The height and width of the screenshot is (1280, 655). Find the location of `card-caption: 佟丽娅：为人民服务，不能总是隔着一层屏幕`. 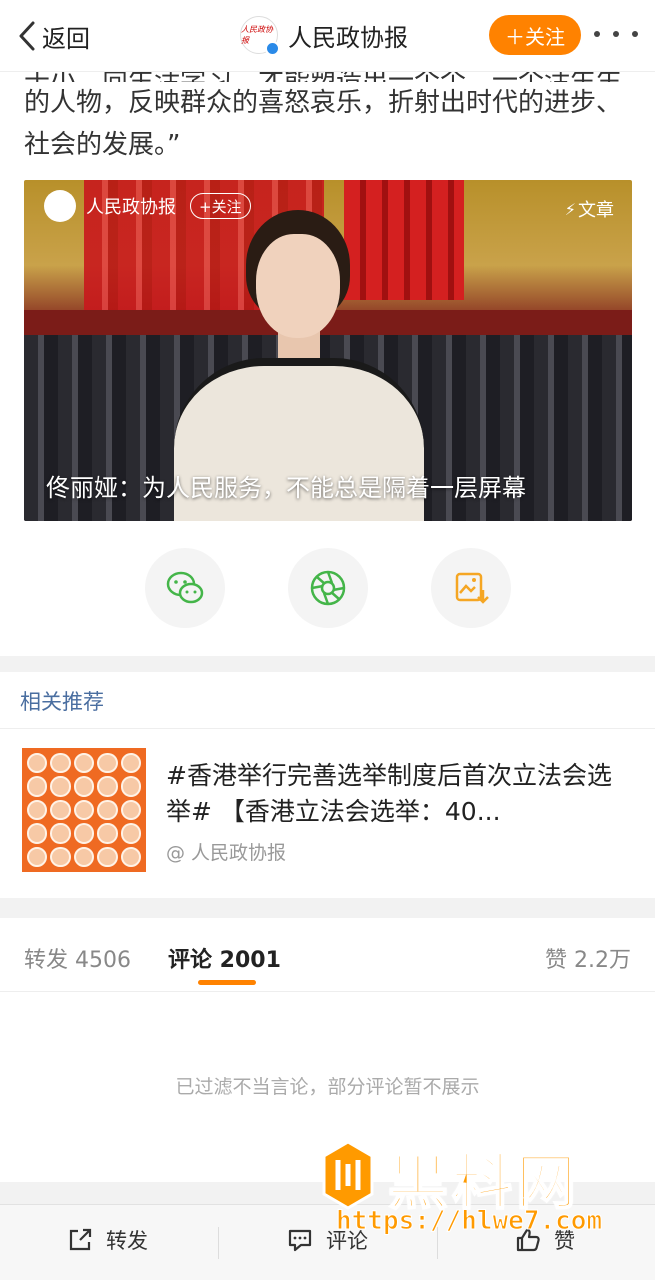

card-caption: 佟丽娅：为人民服务，不能总是隔着一层屏幕 is located at coordinates (286, 488).